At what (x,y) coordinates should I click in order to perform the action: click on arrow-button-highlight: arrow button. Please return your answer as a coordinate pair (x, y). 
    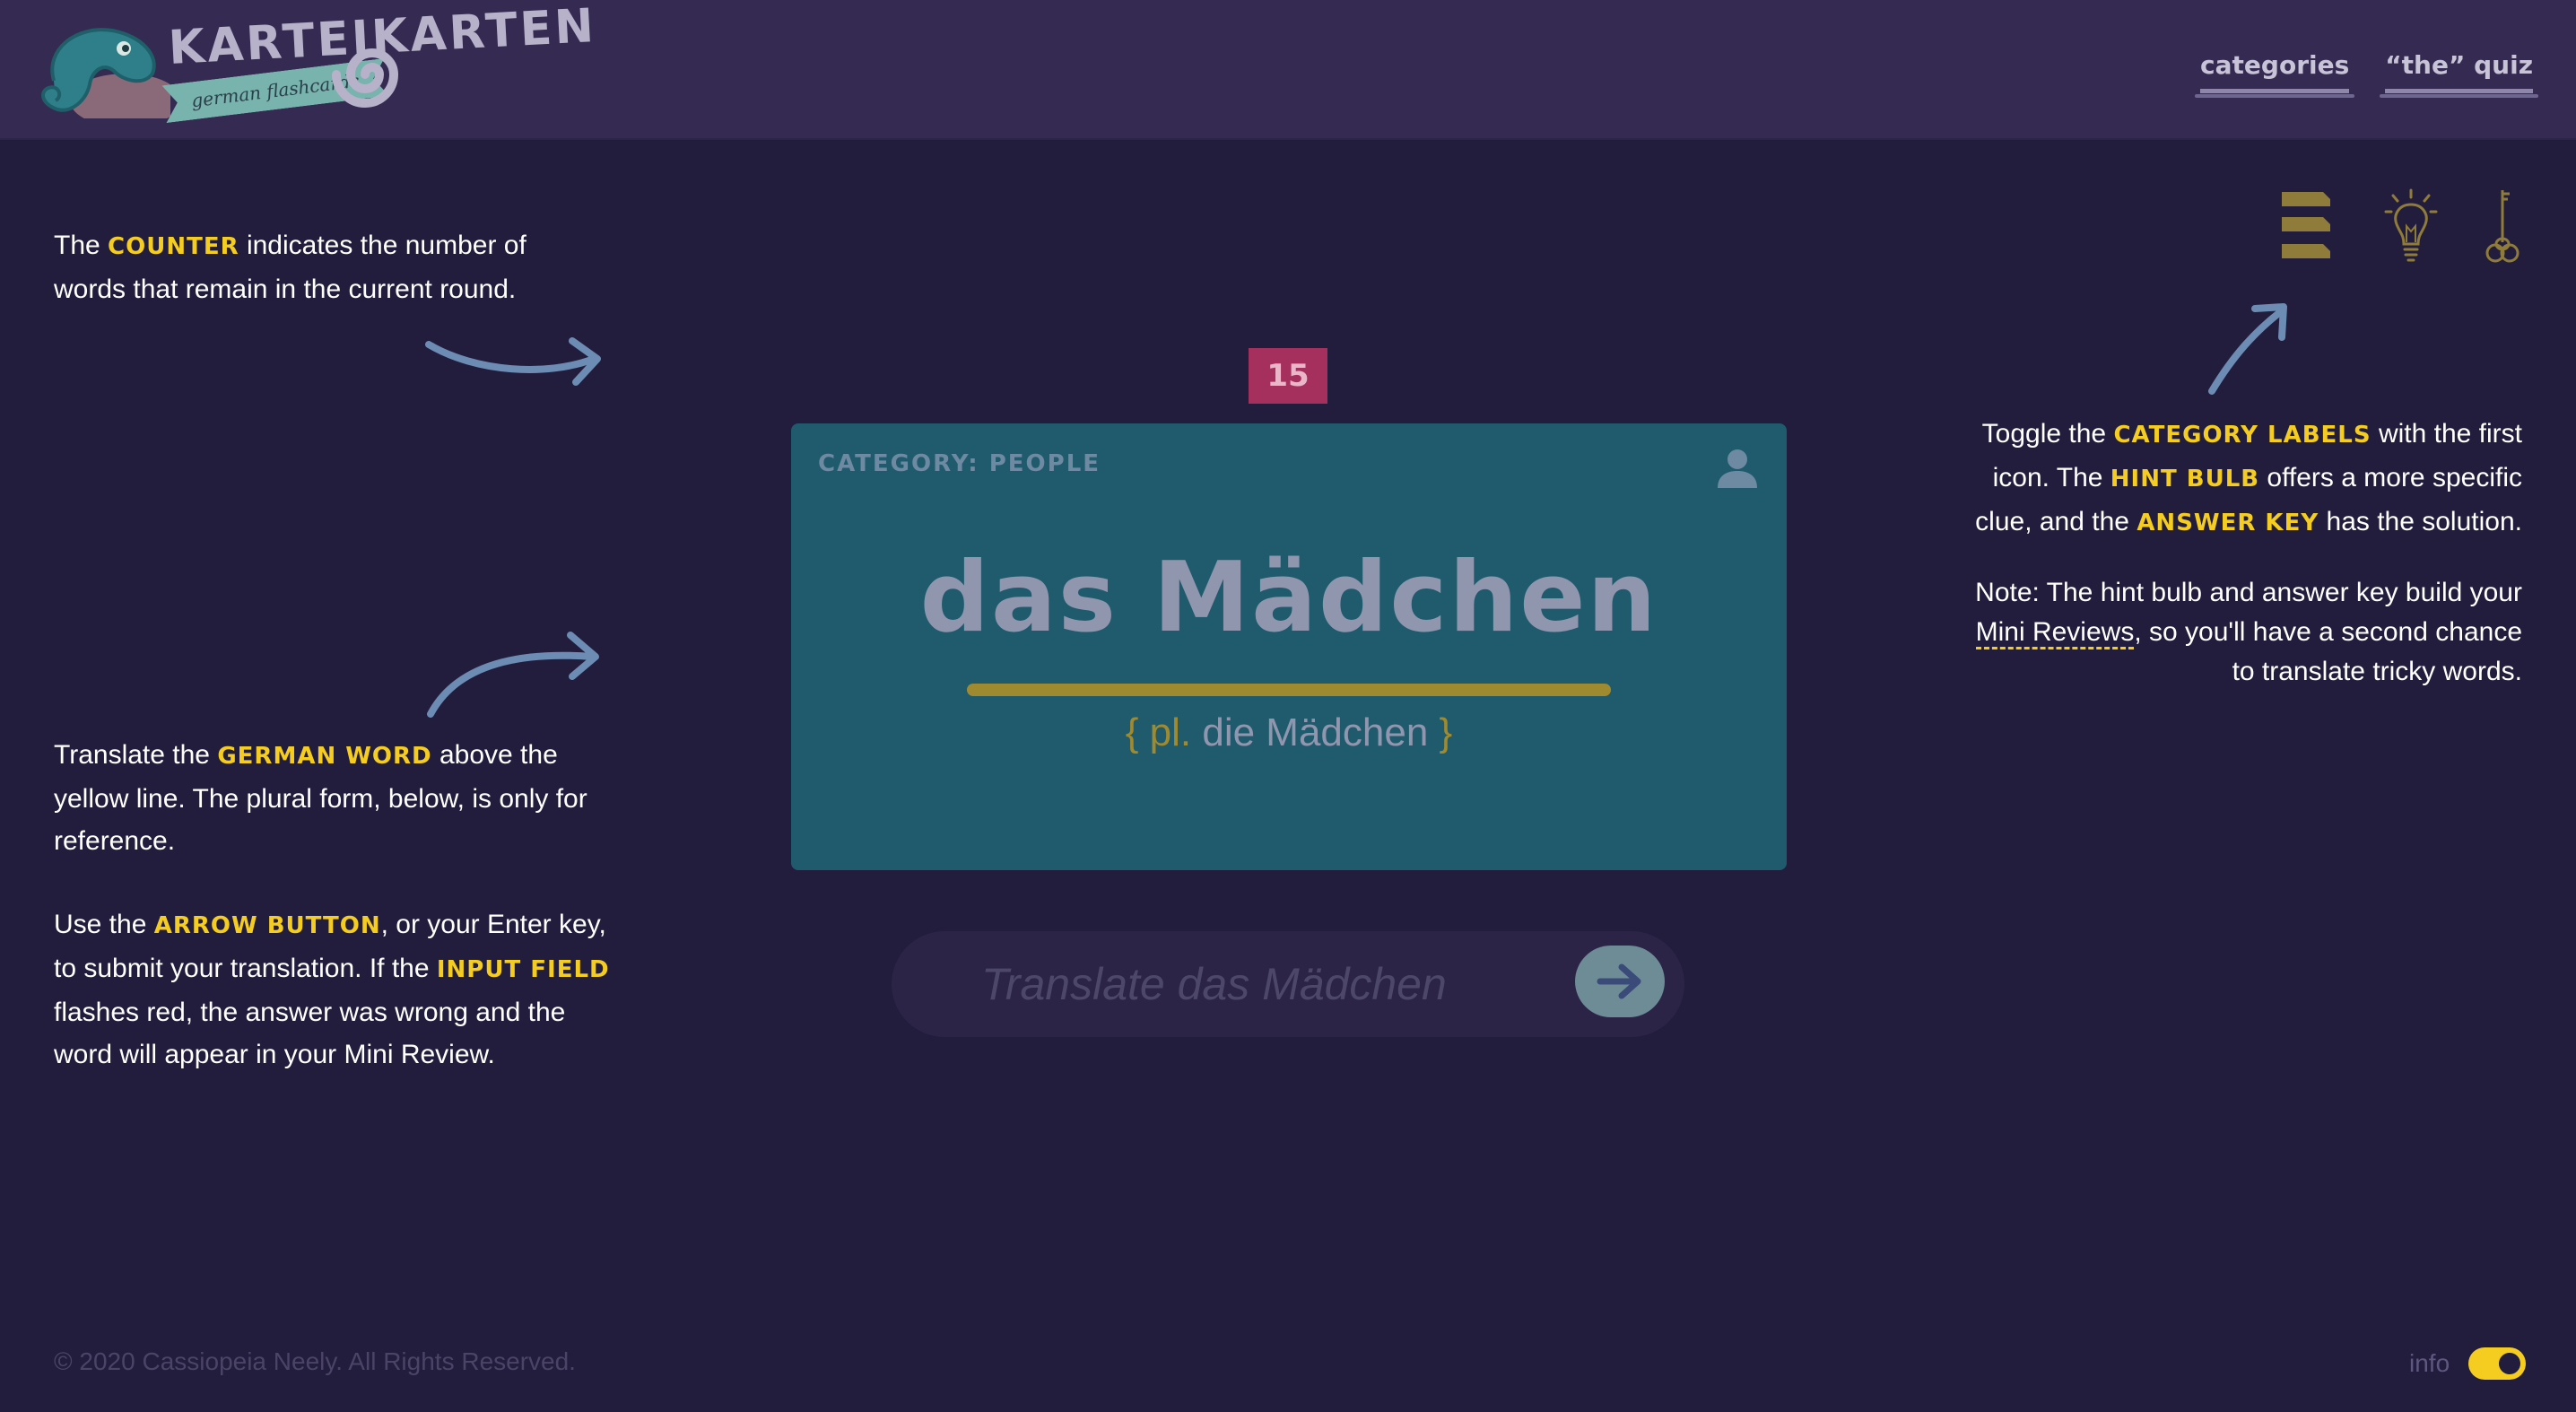
    Looking at the image, I should click on (267, 925).